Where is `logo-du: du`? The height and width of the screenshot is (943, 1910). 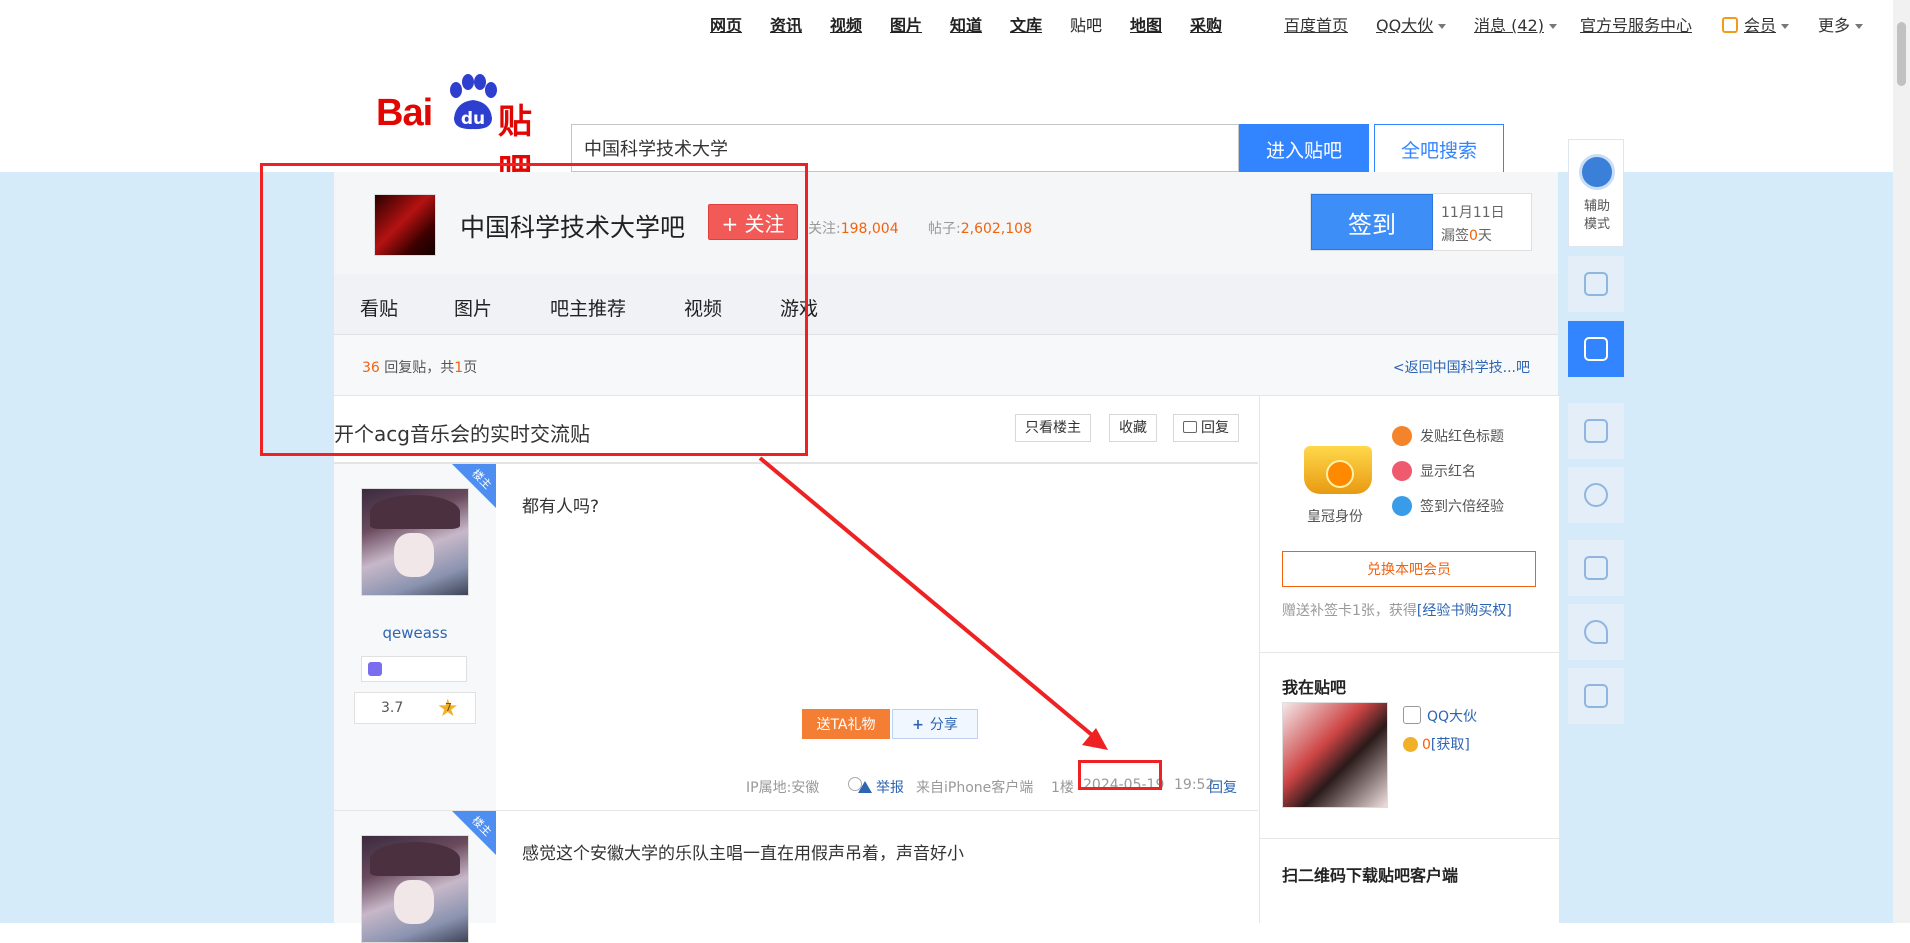 logo-du: du is located at coordinates (473, 119).